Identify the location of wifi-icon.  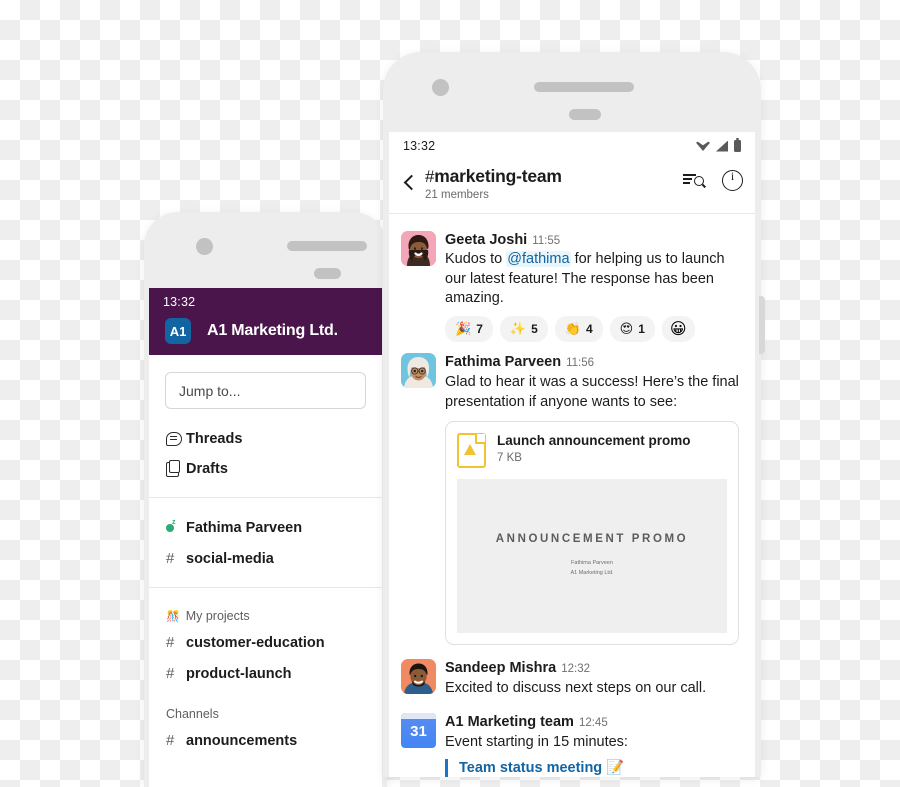
(703, 146).